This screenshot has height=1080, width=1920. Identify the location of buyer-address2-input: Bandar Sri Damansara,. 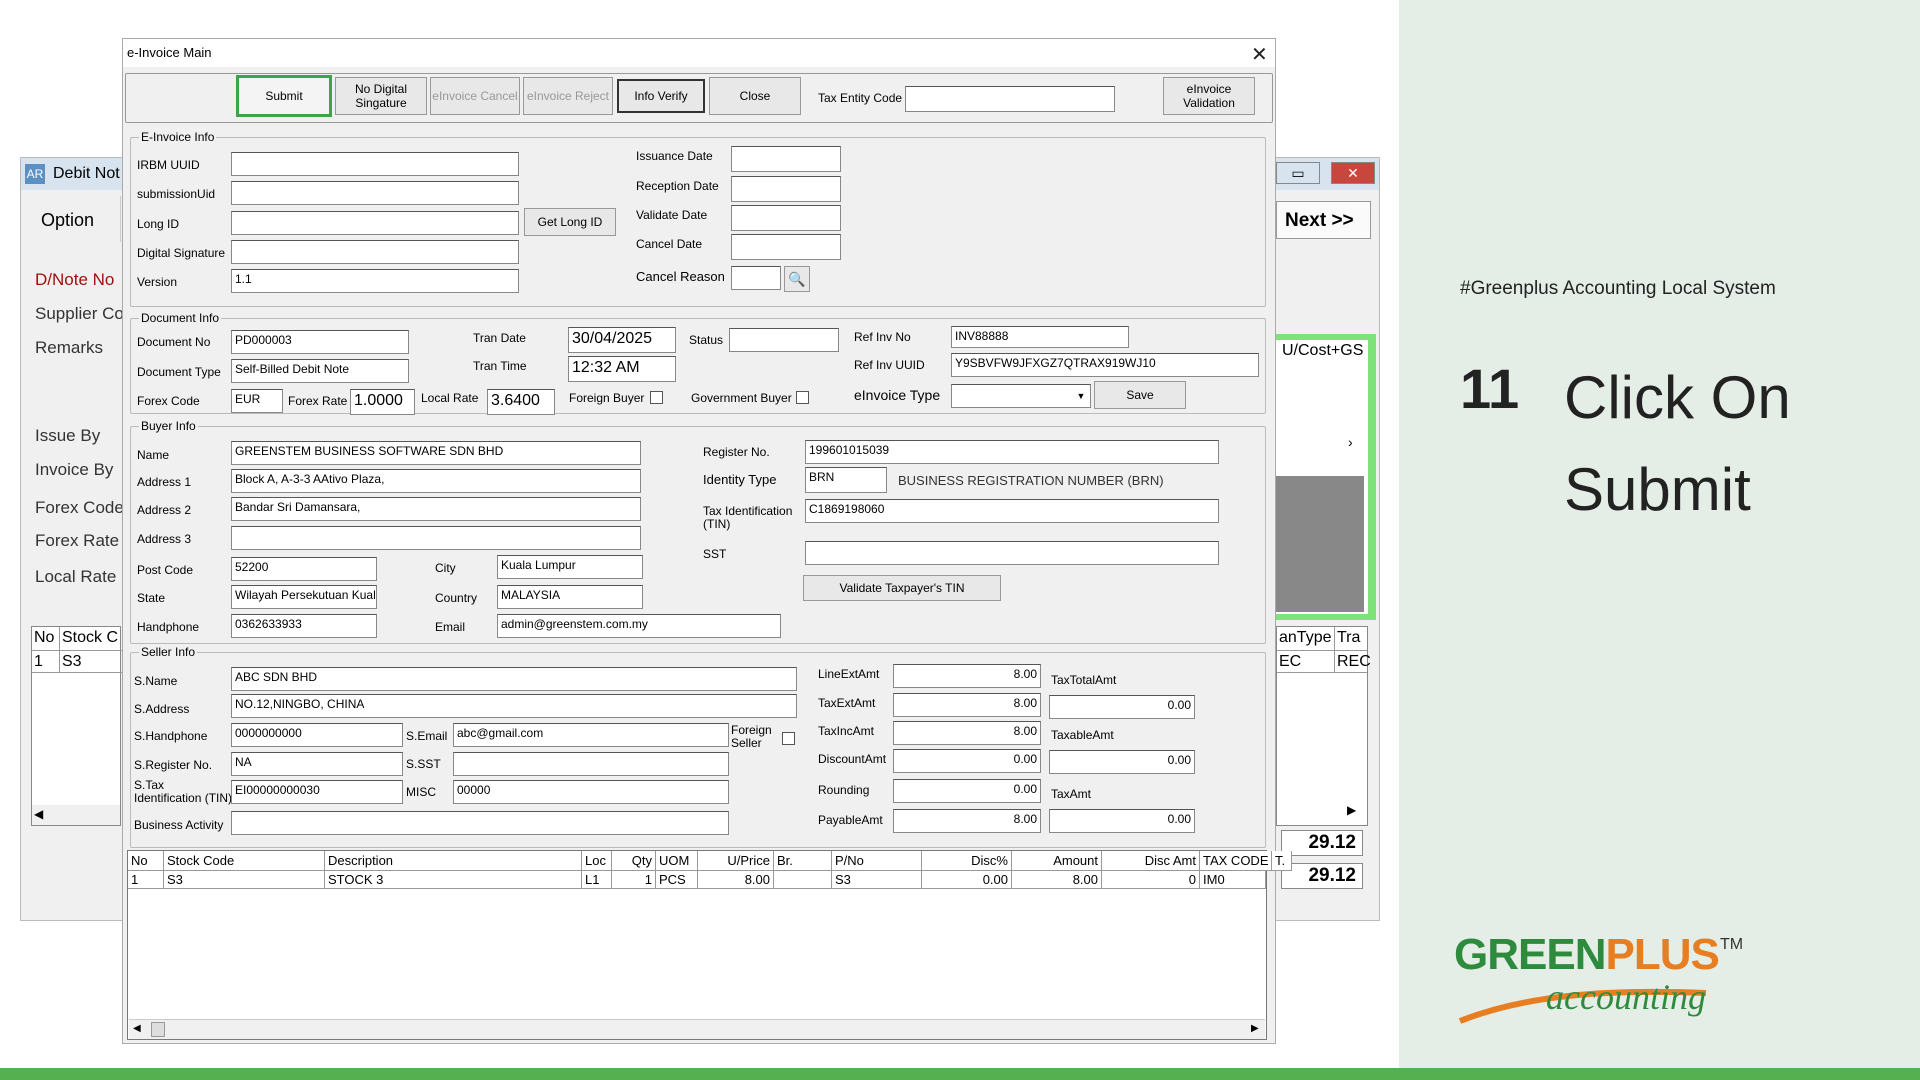
(436, 509).